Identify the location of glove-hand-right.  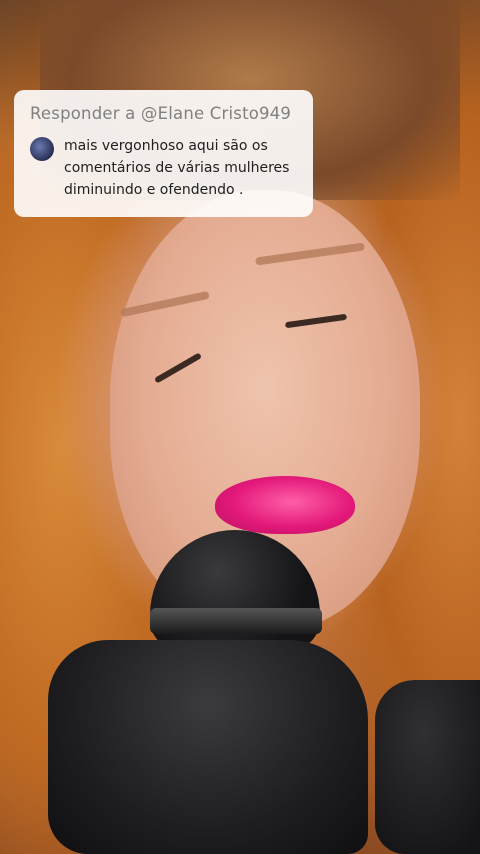
(427, 767).